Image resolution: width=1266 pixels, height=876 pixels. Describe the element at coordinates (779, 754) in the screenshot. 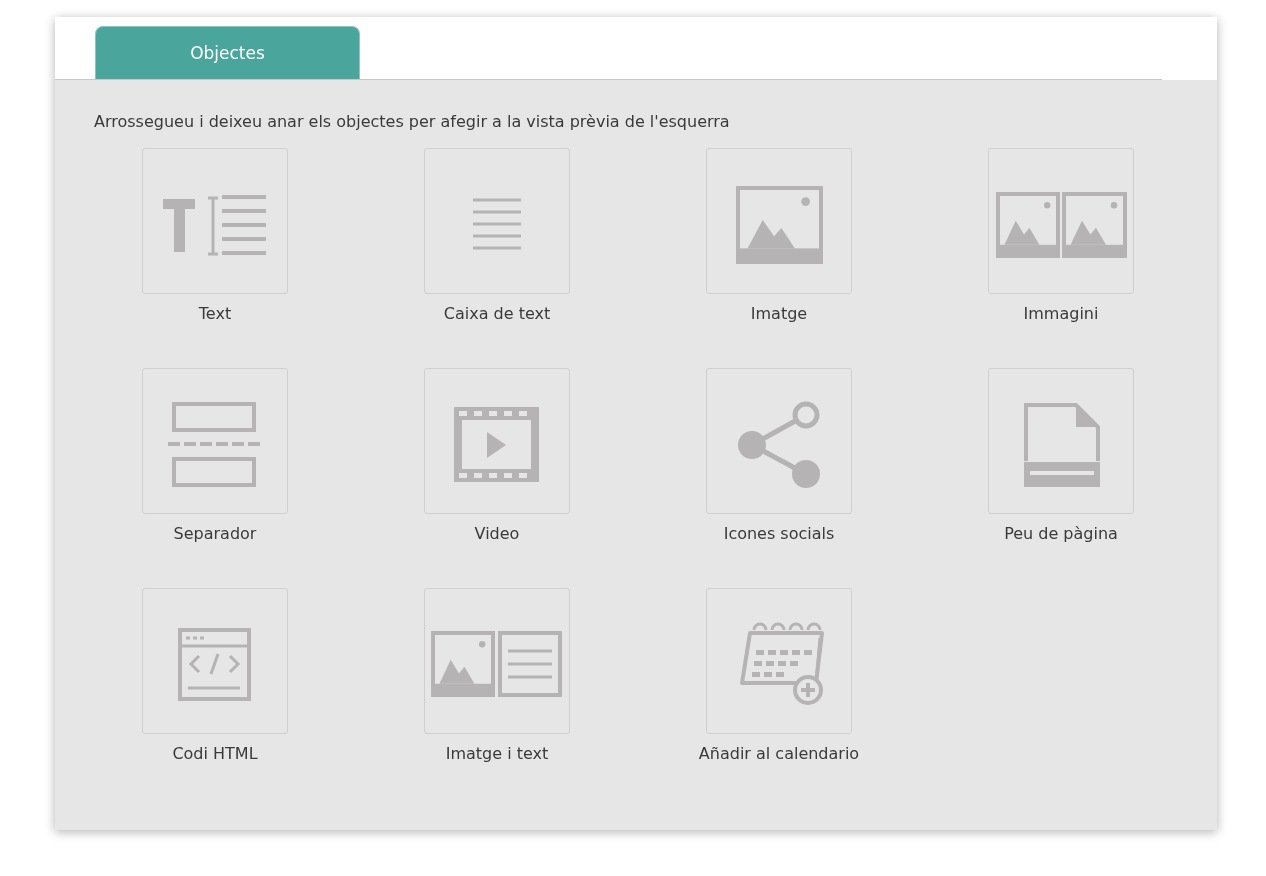

I see `object-label: Añadir al calendario` at that location.